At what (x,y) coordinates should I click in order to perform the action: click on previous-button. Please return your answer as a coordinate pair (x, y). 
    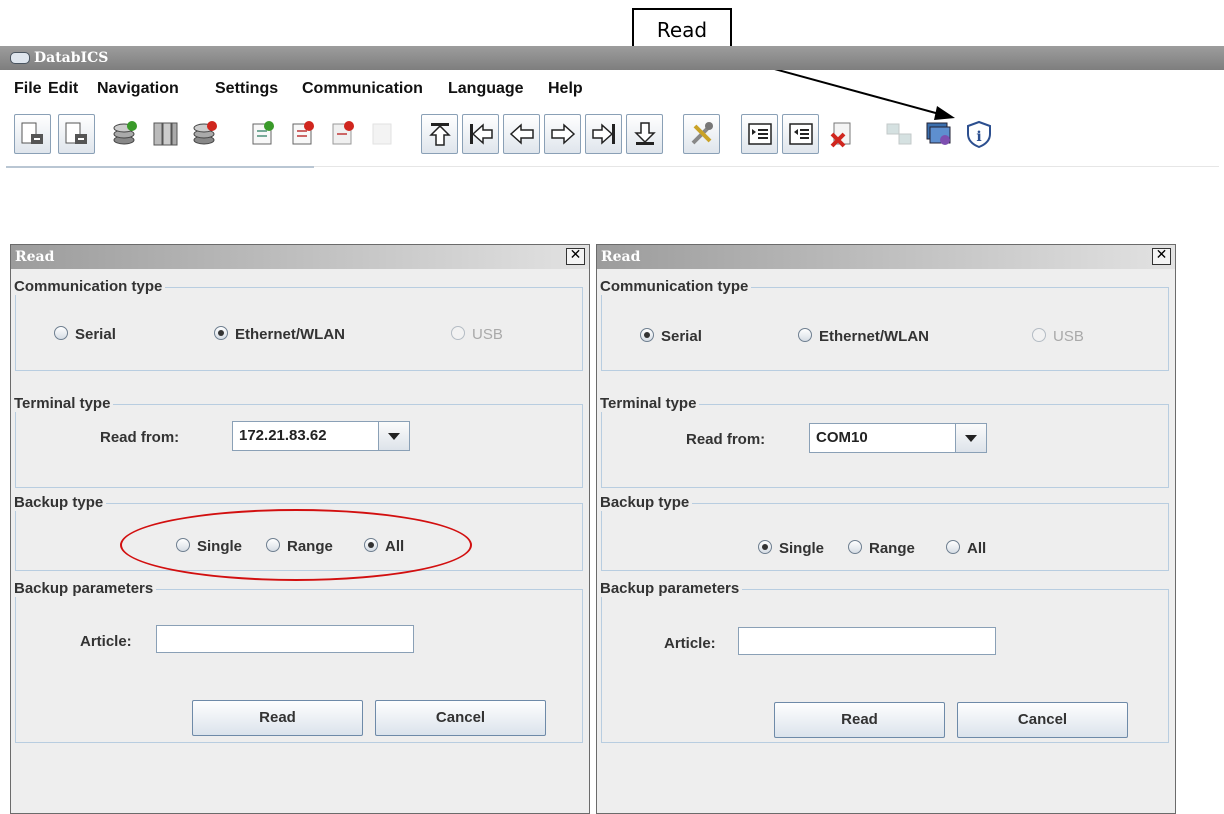
    Looking at the image, I should click on (521, 134).